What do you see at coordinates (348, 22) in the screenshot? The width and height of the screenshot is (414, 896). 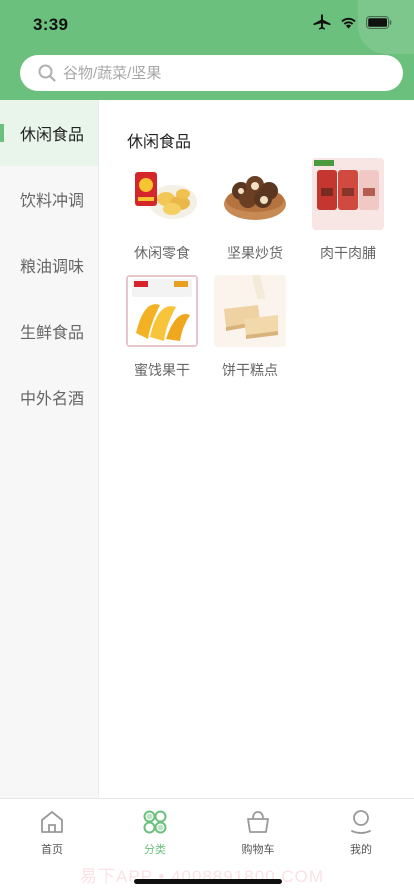 I see `wifi-icon` at bounding box center [348, 22].